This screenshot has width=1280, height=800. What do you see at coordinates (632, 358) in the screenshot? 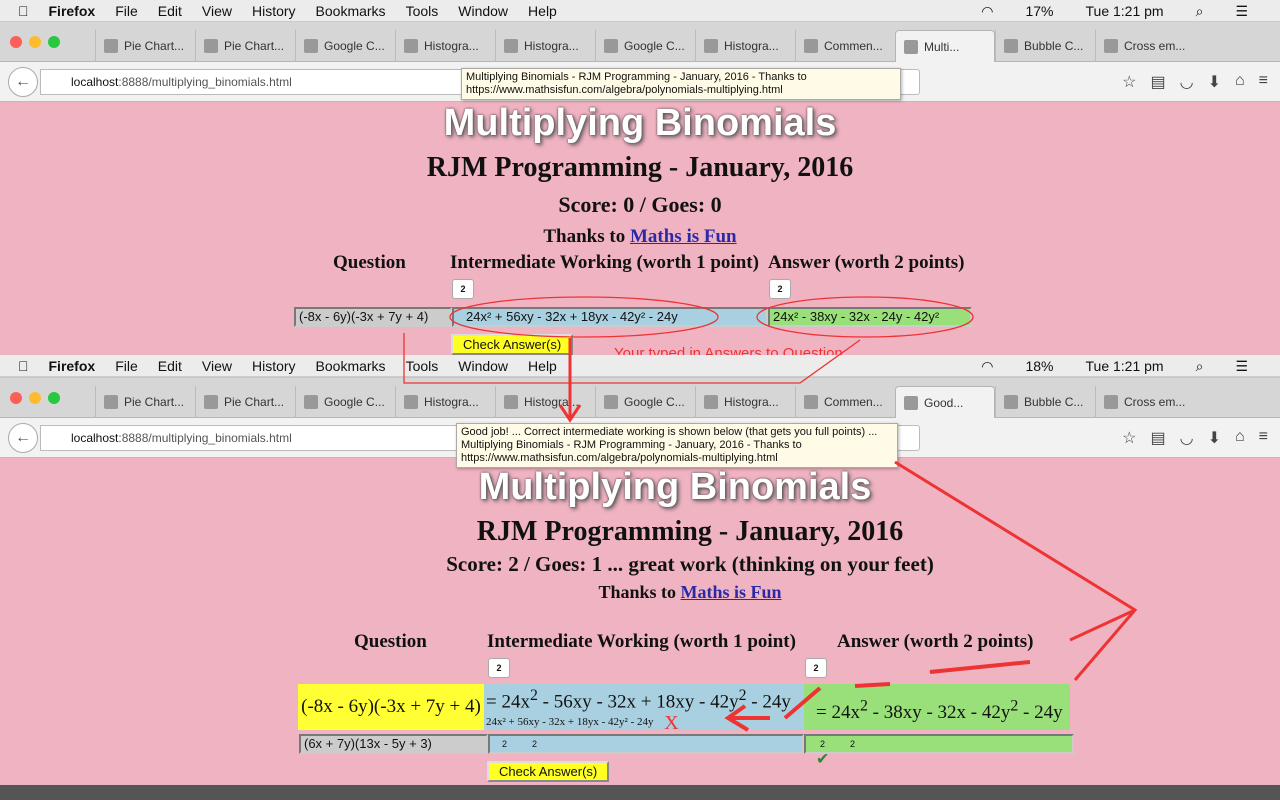
I see `annotation-line` at bounding box center [632, 358].